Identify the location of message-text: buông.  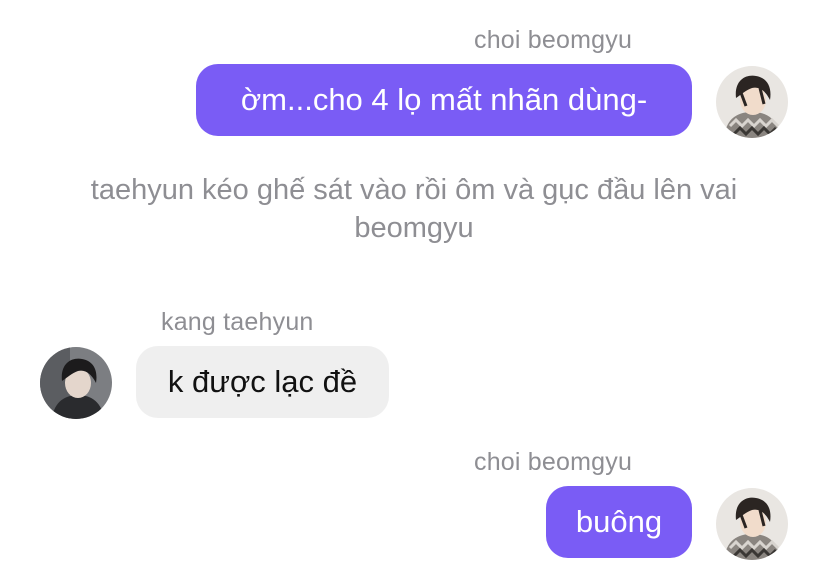
(619, 521).